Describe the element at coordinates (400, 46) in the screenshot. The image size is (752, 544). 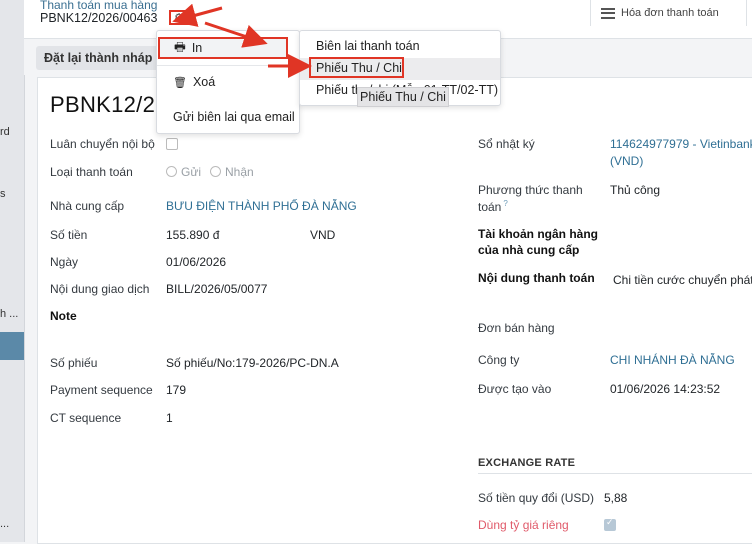
I see `print-receipt-item: Biên lai thanh toán` at that location.